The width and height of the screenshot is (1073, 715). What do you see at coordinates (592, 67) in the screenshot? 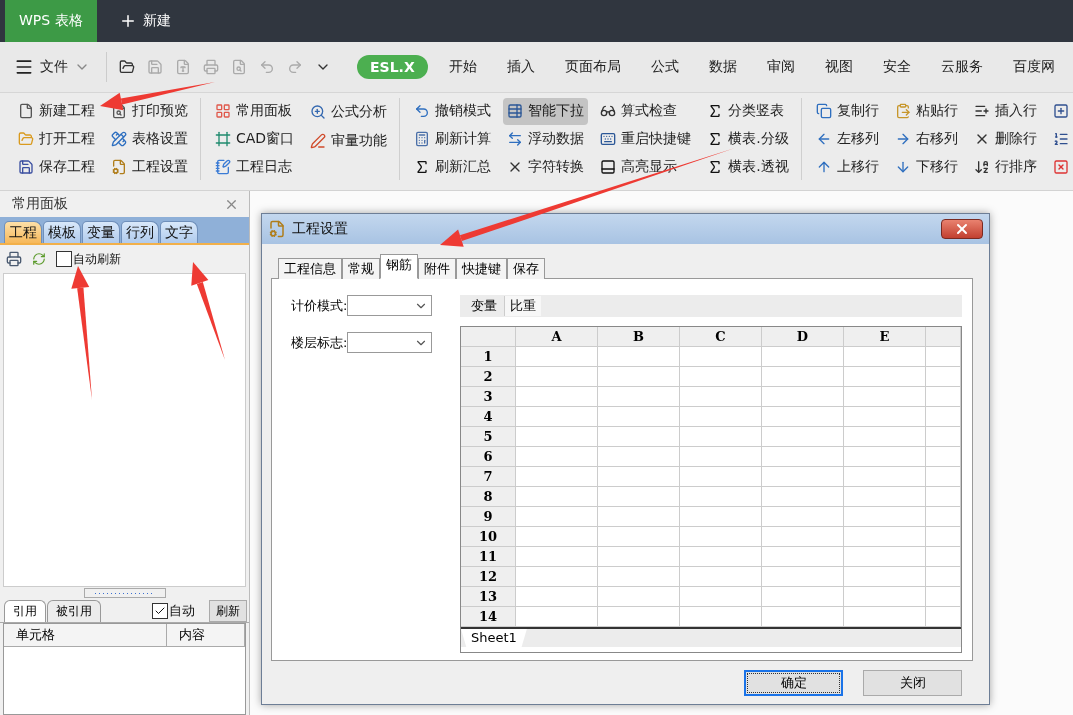
I see `ribbon-tab: 页面布局` at bounding box center [592, 67].